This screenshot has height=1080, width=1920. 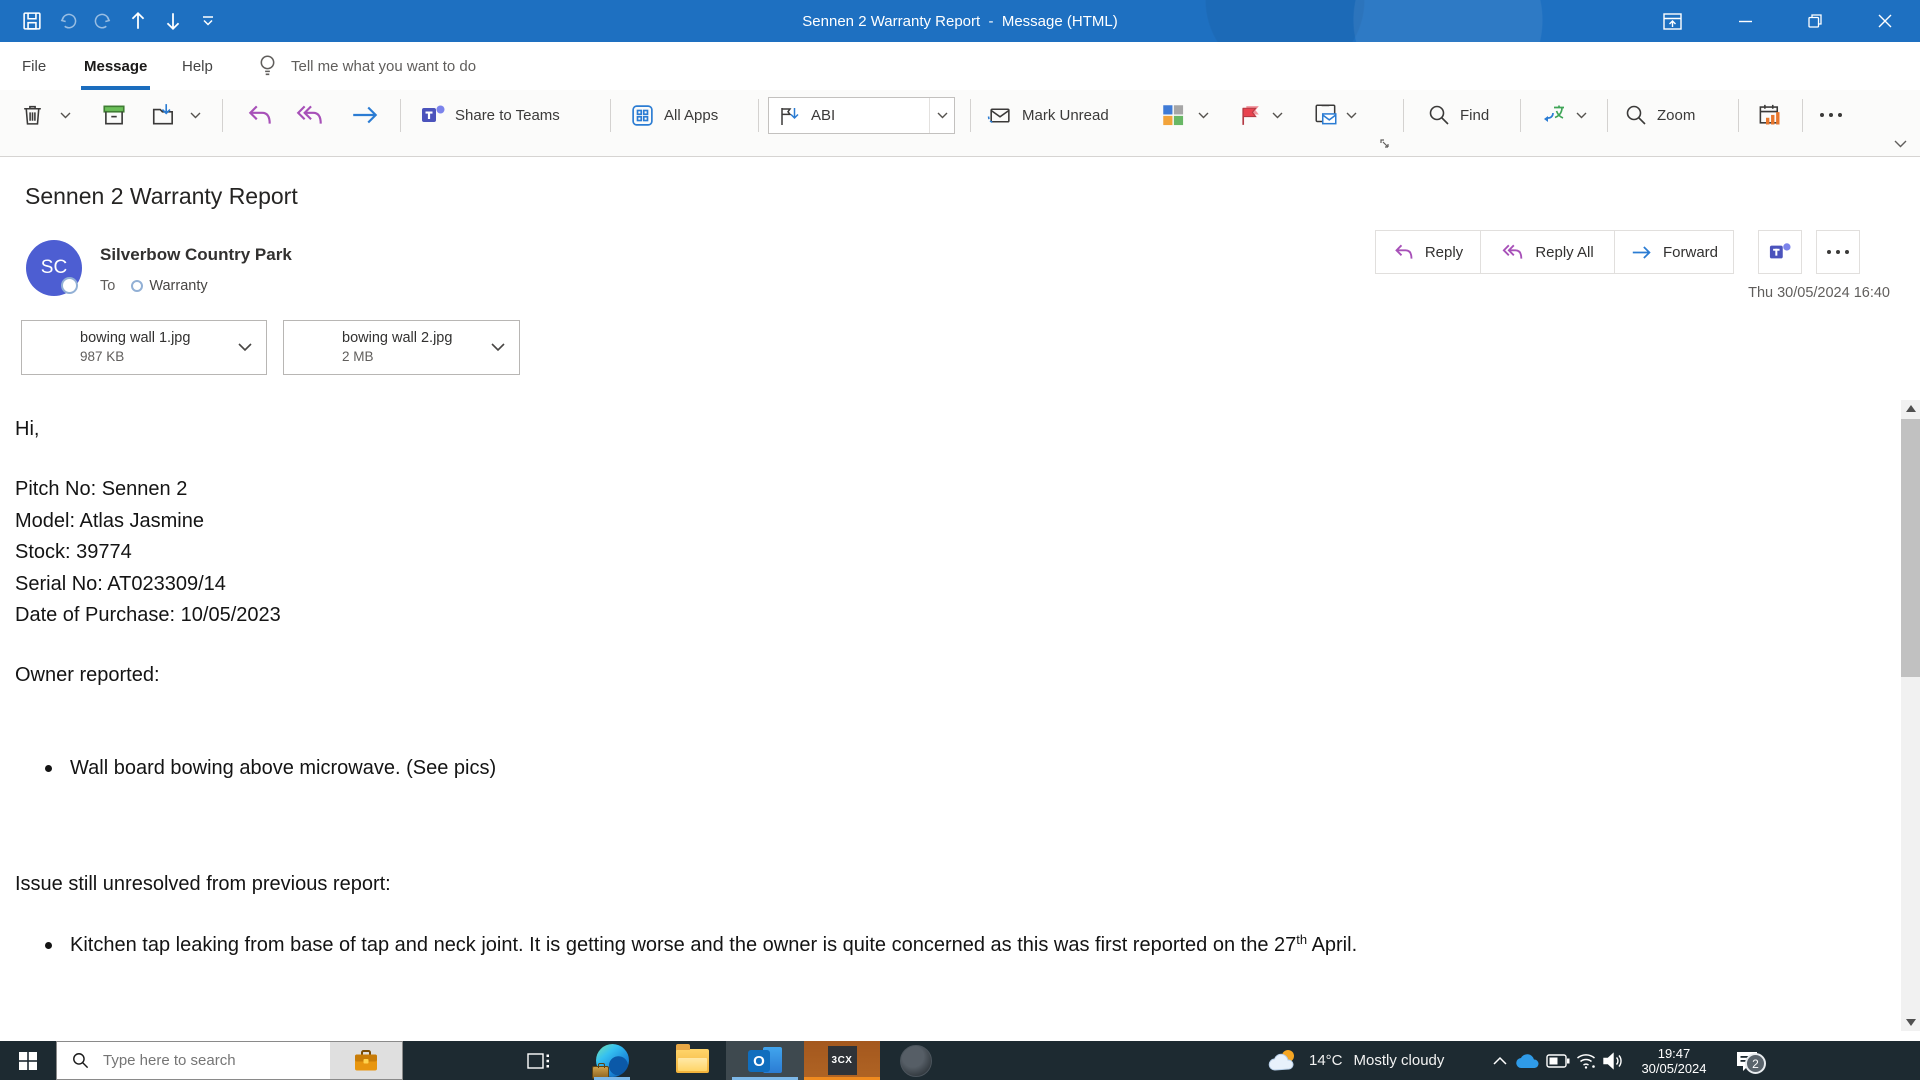 I want to click on sender-name: Silverbow Country Park, so click(x=196, y=255).